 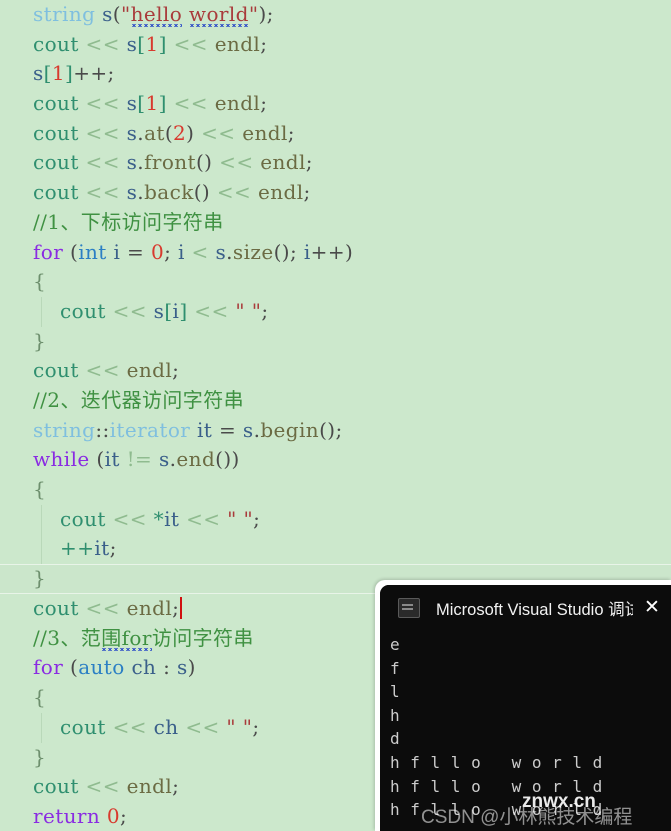 I want to click on code-line: }, so click(x=335, y=342).